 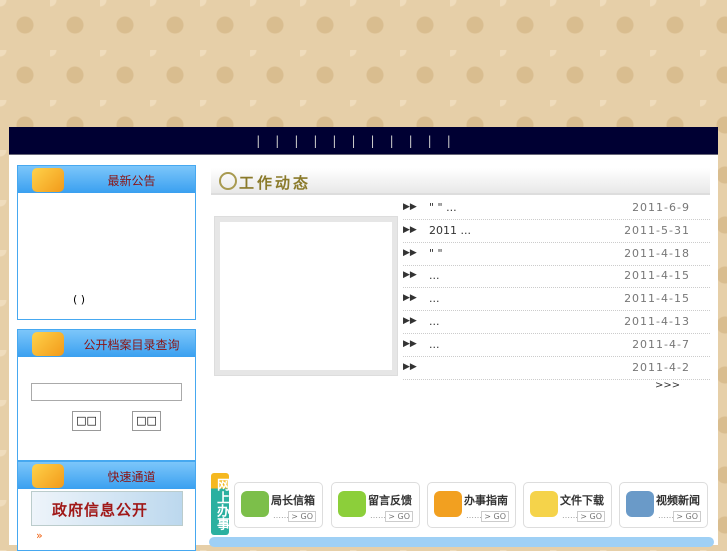 What do you see at coordinates (293, 500) in the screenshot?
I see `service-label: 局长信箱` at bounding box center [293, 500].